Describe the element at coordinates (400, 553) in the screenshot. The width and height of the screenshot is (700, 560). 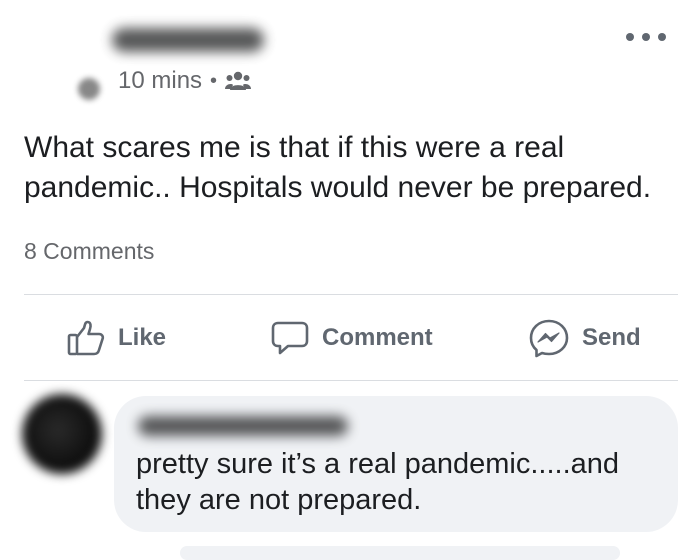
I see `next-comment-bubble` at that location.